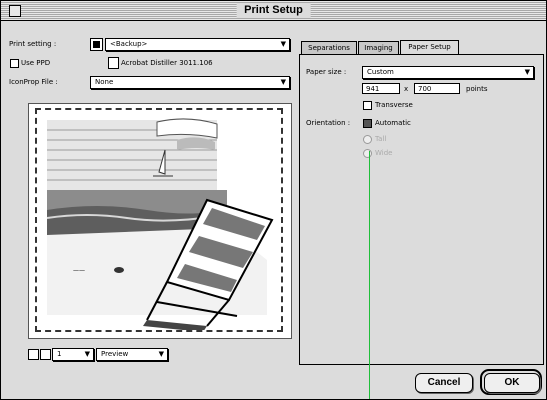 The height and width of the screenshot is (400, 547). I want to click on automatic-checkbox, so click(367, 123).